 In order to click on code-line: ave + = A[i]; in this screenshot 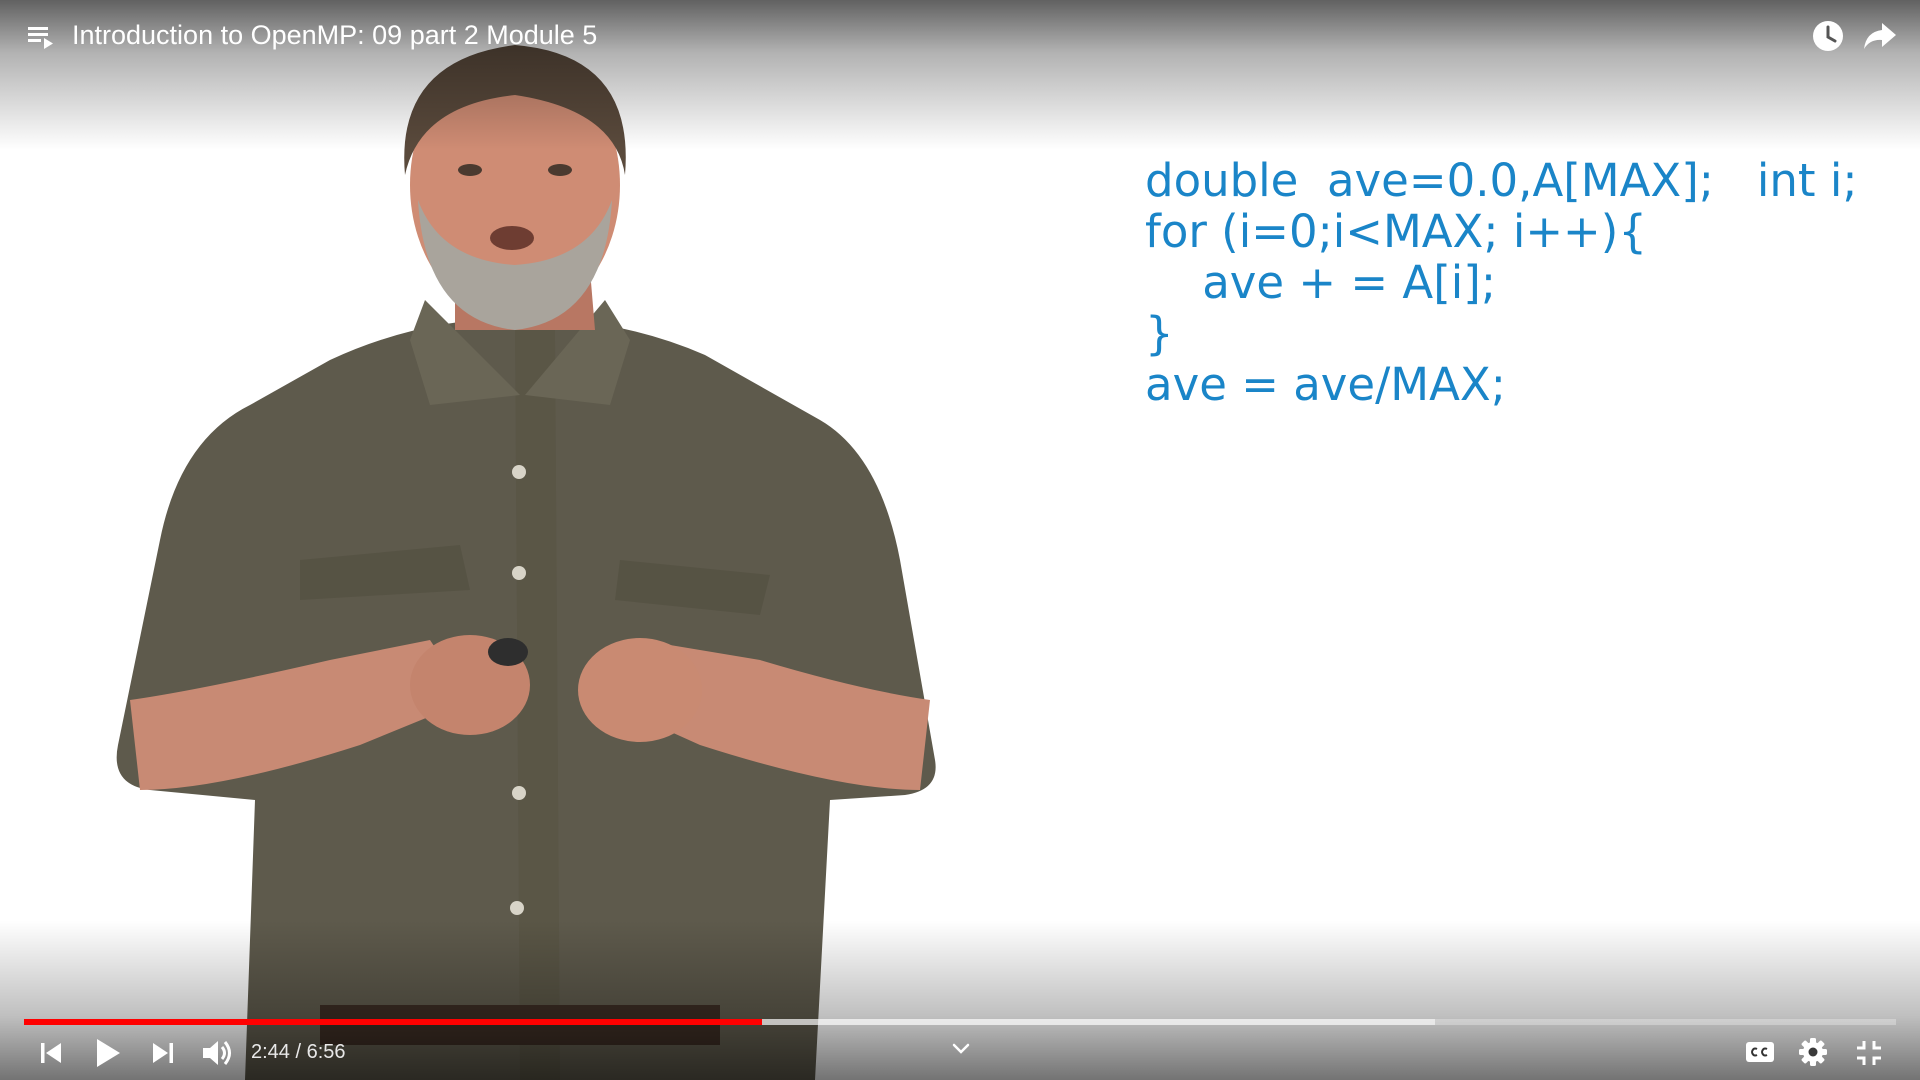, I will do `click(1320, 282)`.